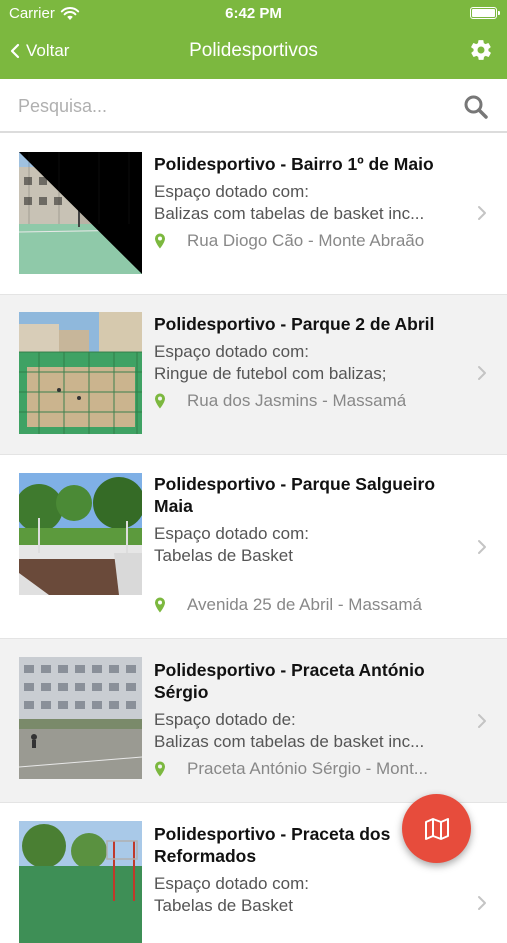  I want to click on facility-name: Polidesportivo - Bairro 1º de Maio, so click(294, 164).